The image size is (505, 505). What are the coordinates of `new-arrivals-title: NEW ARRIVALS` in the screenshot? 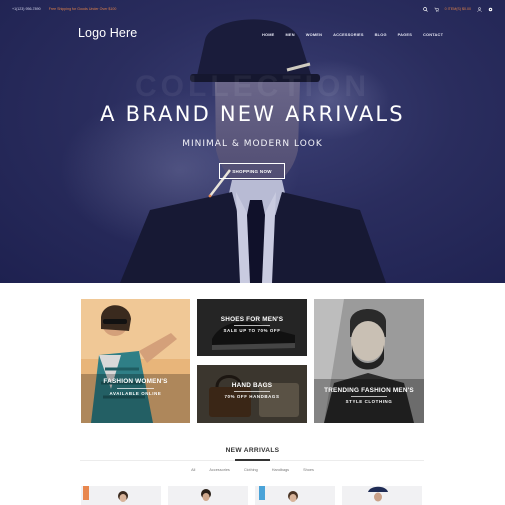 It's located at (252, 450).